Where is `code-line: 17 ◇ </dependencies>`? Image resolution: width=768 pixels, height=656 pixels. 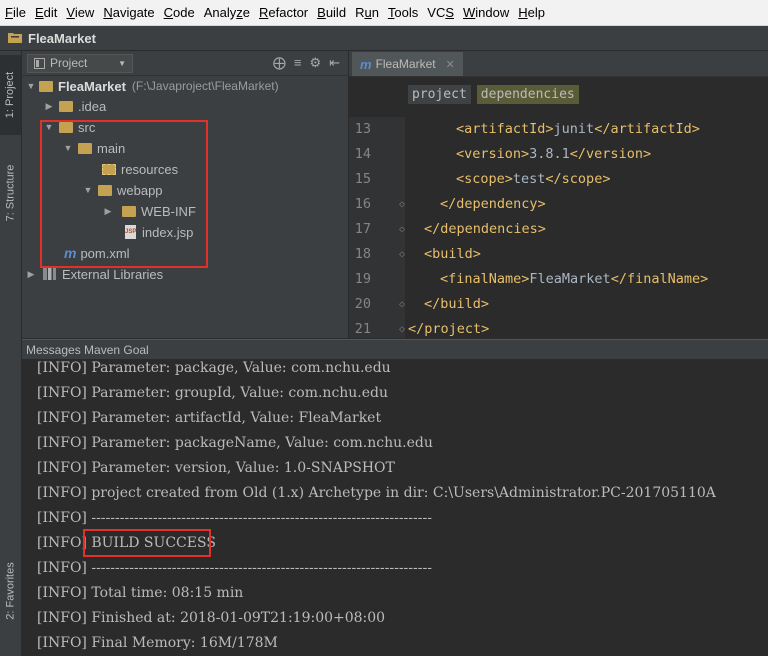
code-line: 17 ◇ </dependencies> is located at coordinates (558, 229).